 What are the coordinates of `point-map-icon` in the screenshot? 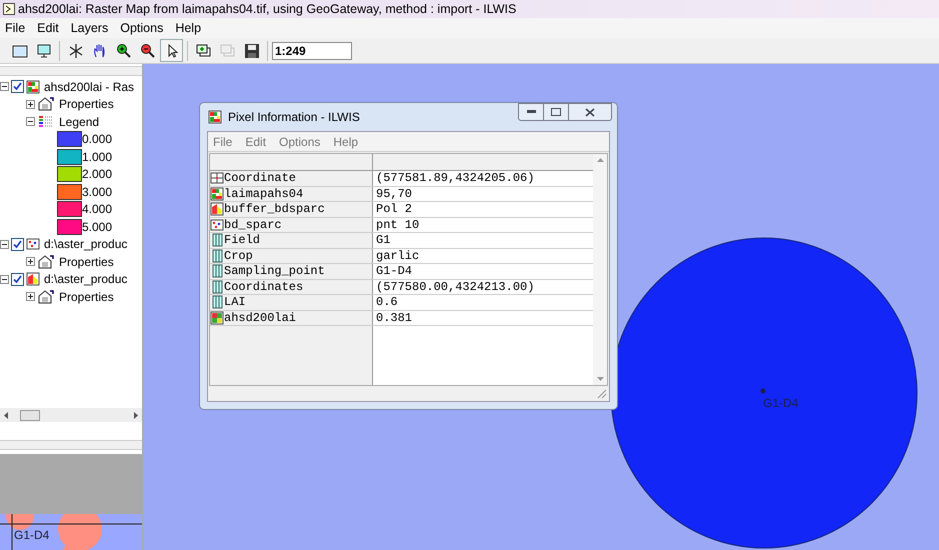 It's located at (33, 244).